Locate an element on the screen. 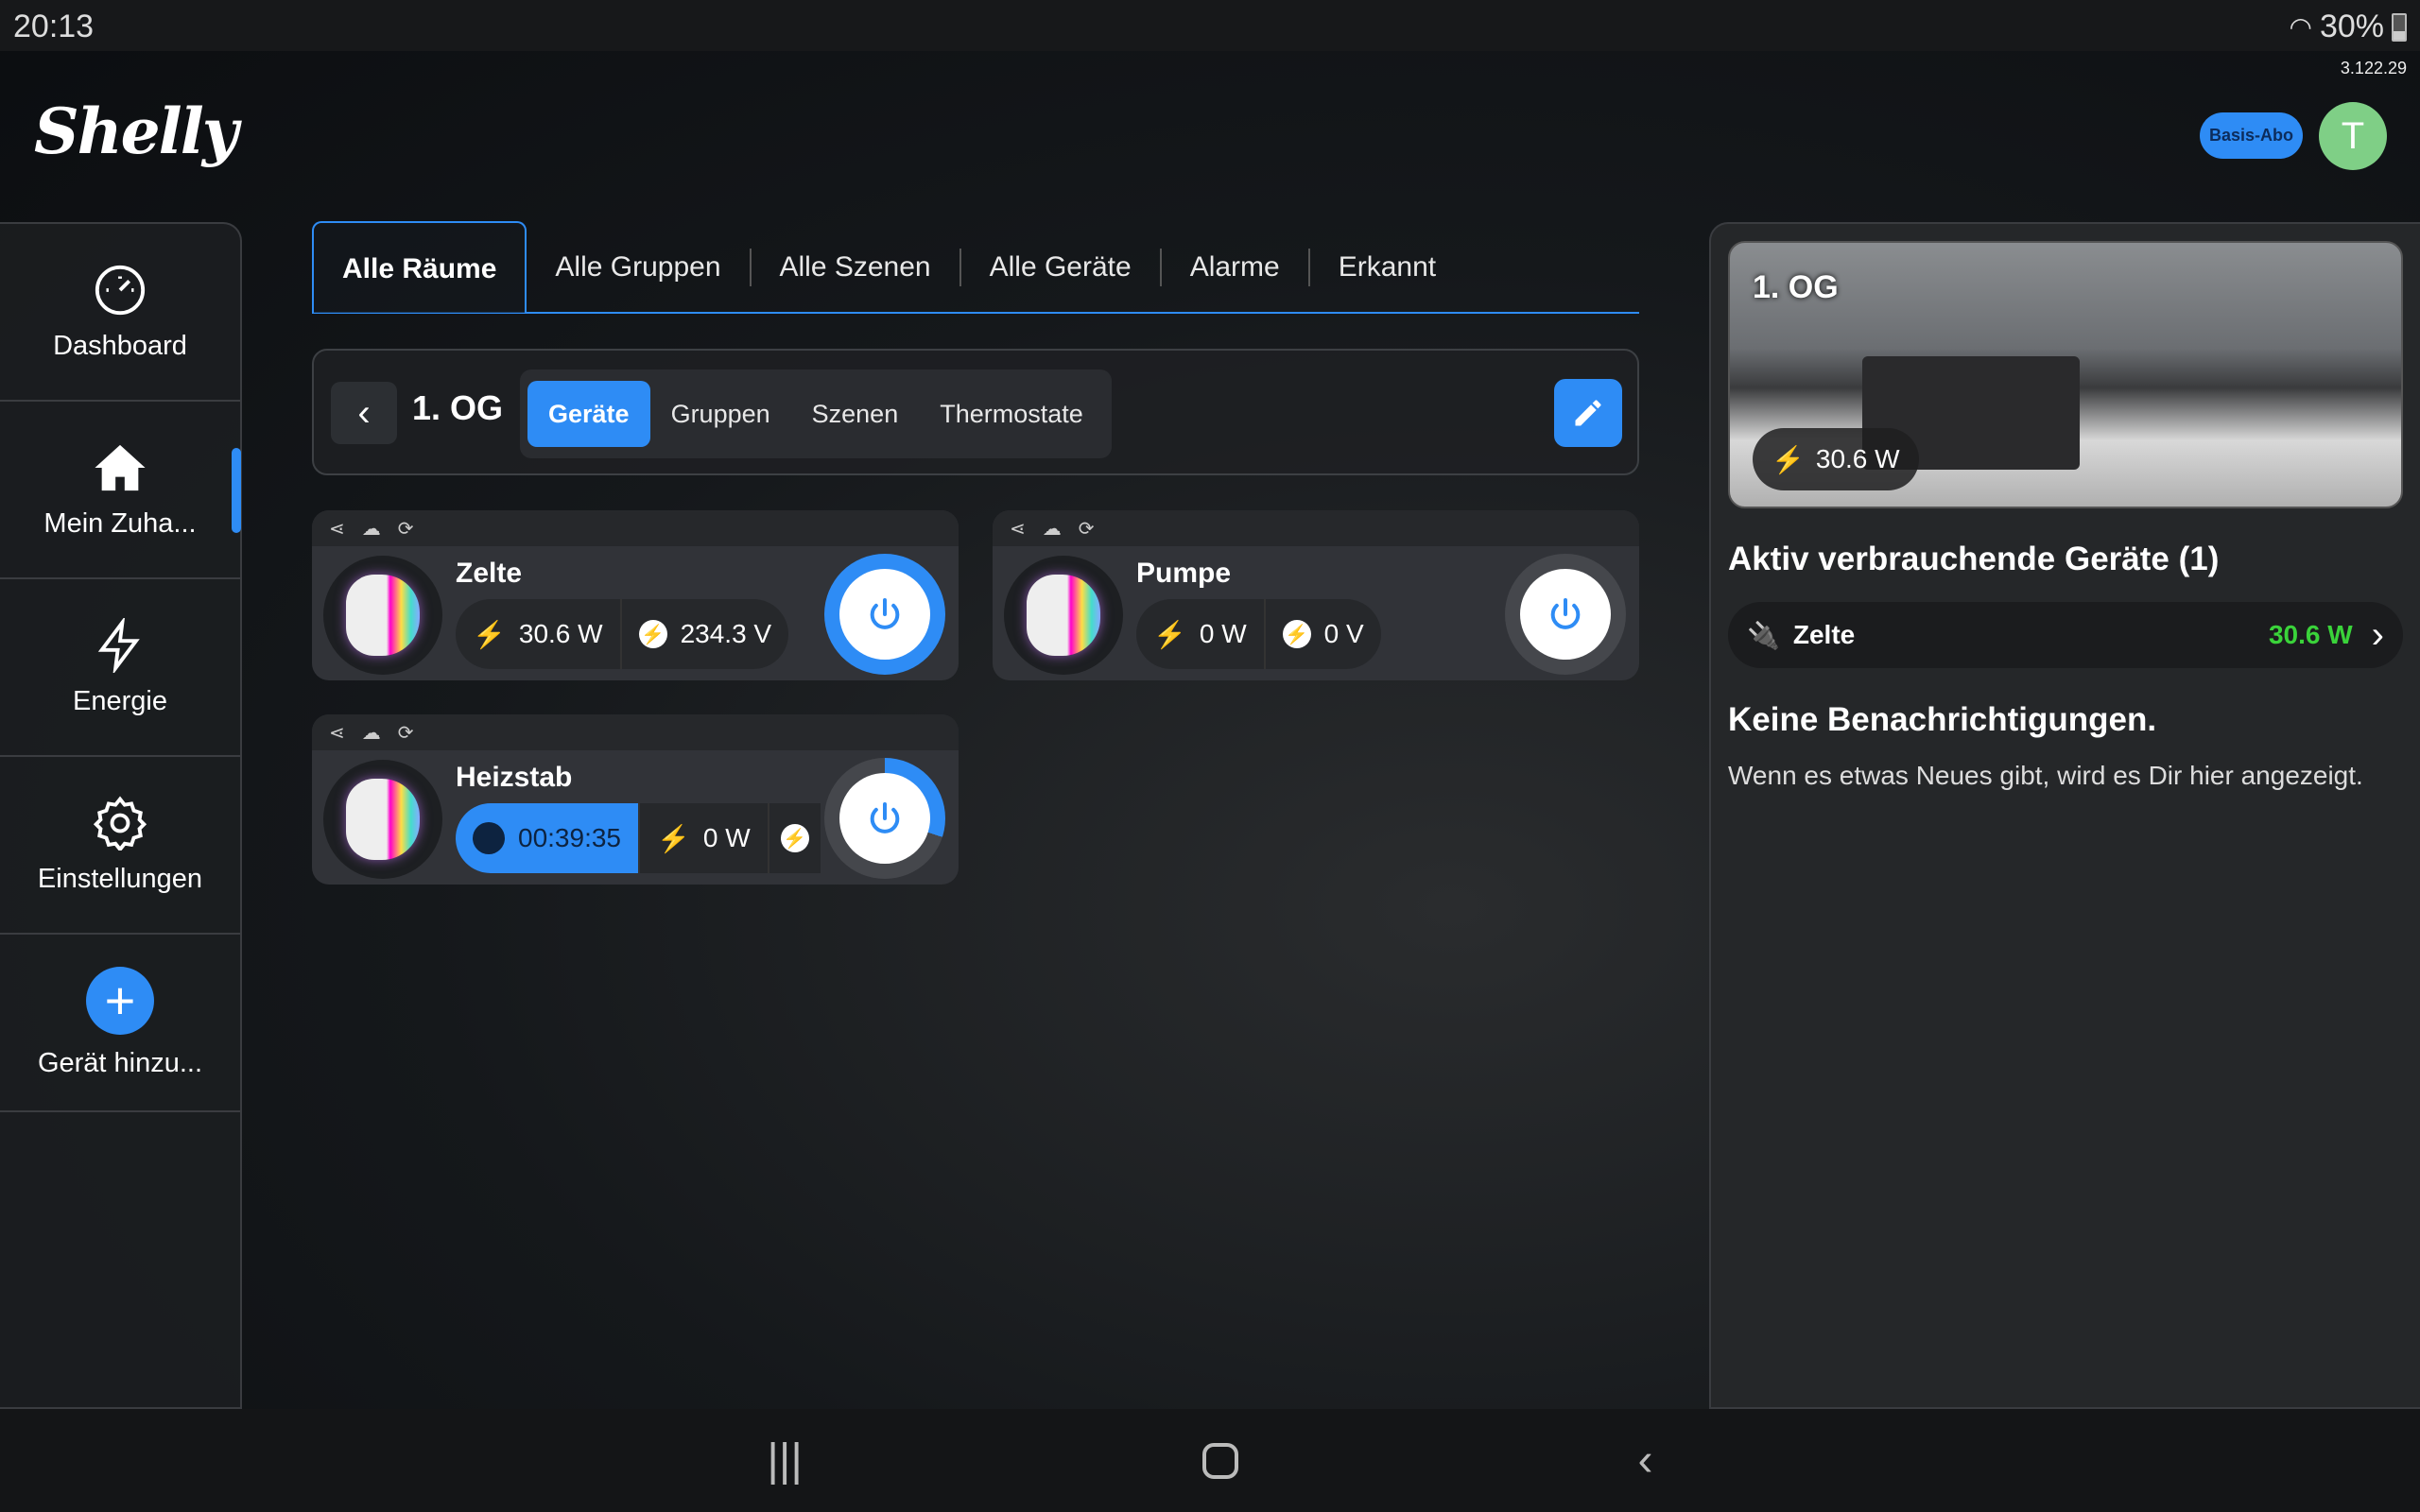  room-subtabs: Geräte Gruppen Szenen Thermostate is located at coordinates (816, 413).